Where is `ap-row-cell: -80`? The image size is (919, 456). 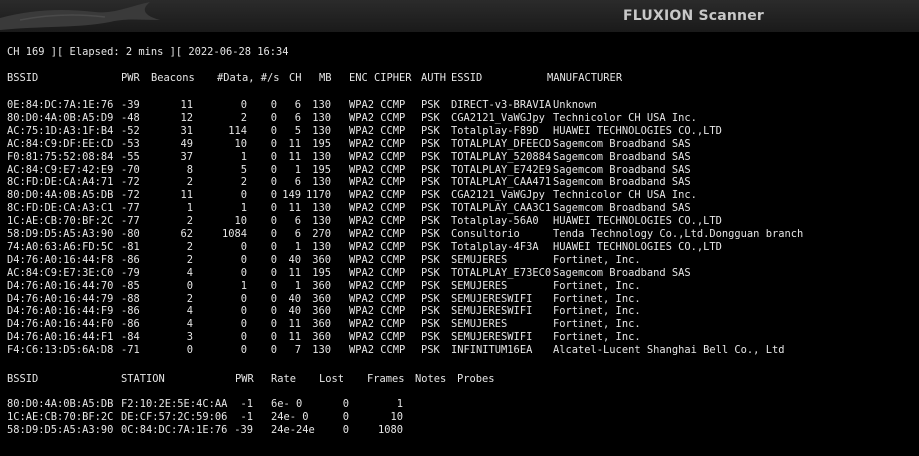 ap-row-cell: -80 is located at coordinates (130, 234).